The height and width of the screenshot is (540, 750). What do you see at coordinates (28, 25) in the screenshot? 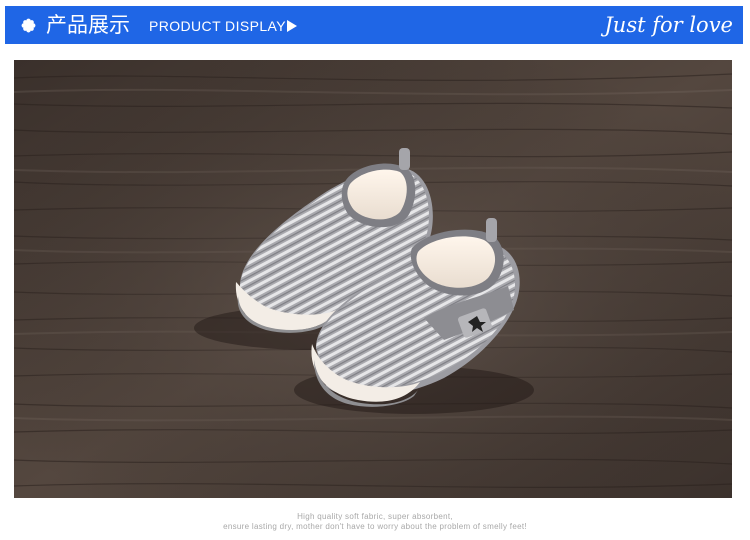
I see `flower-bullet-icon` at bounding box center [28, 25].